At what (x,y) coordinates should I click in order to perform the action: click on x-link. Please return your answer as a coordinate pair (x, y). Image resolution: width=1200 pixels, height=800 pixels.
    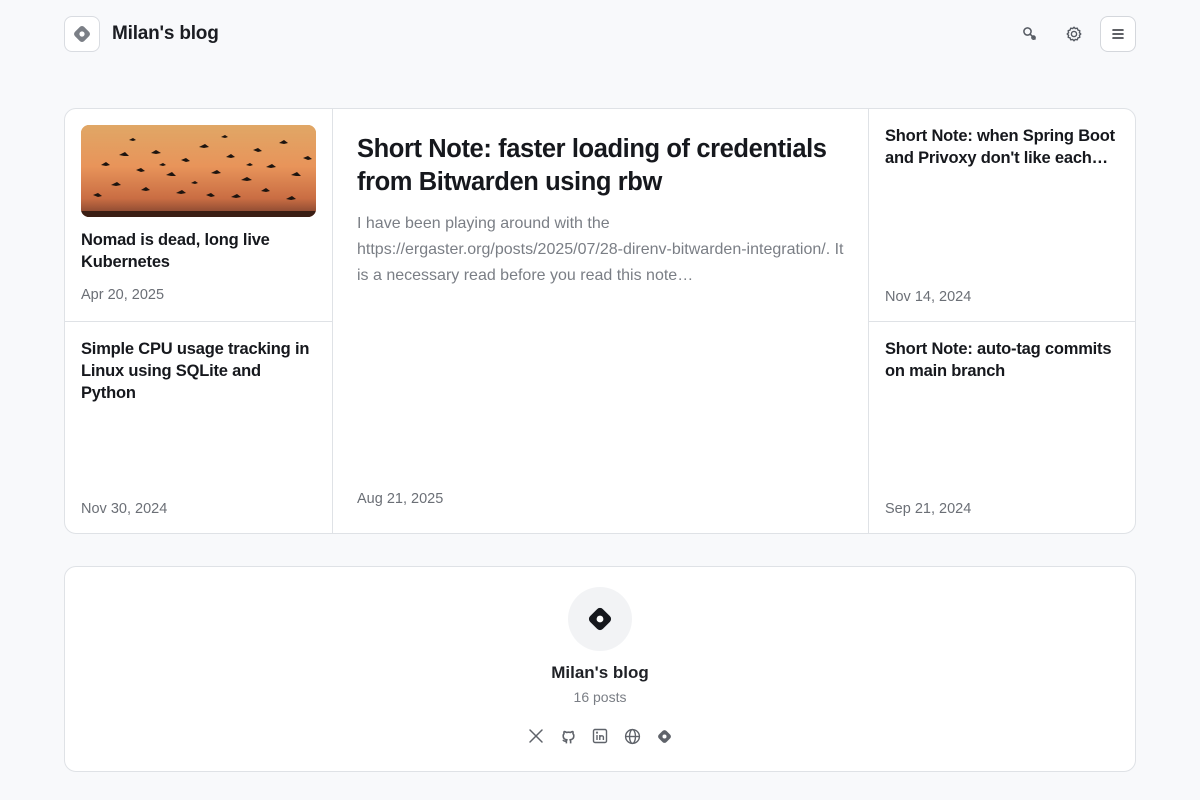
    Looking at the image, I should click on (536, 736).